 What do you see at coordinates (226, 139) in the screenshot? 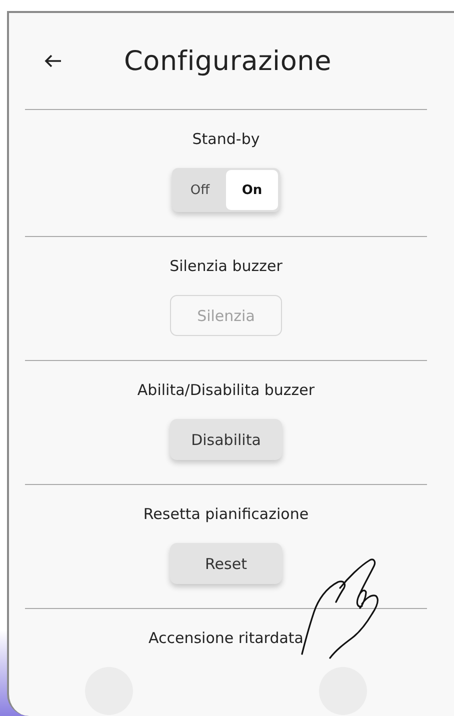
I see `section-title: Stand-by` at bounding box center [226, 139].